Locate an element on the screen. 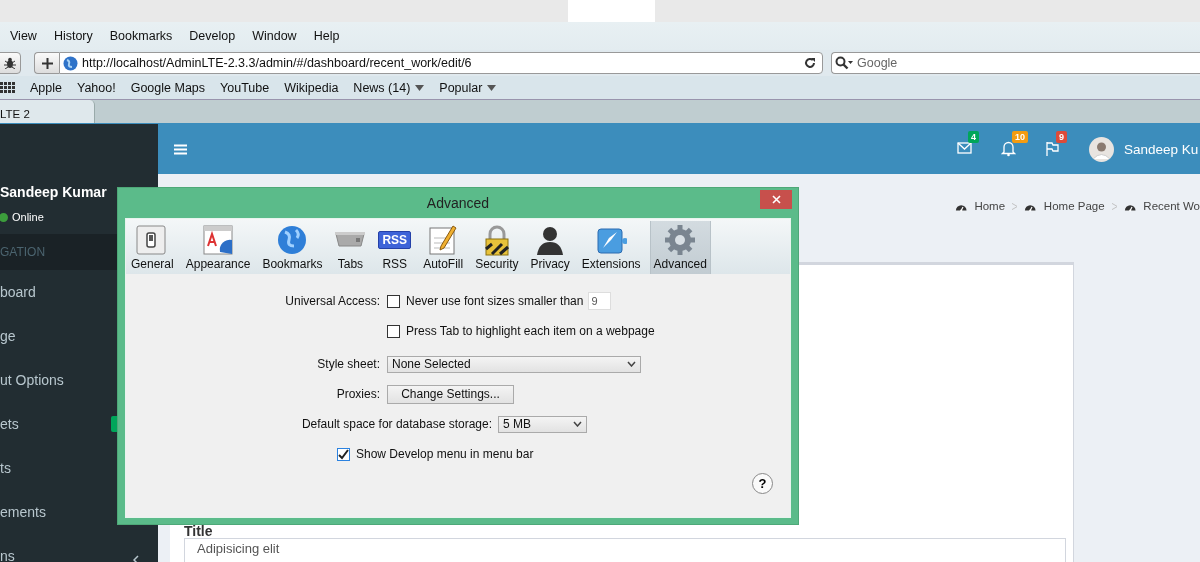 The image size is (1200, 562). bookmark-link: Google Maps is located at coordinates (168, 87).